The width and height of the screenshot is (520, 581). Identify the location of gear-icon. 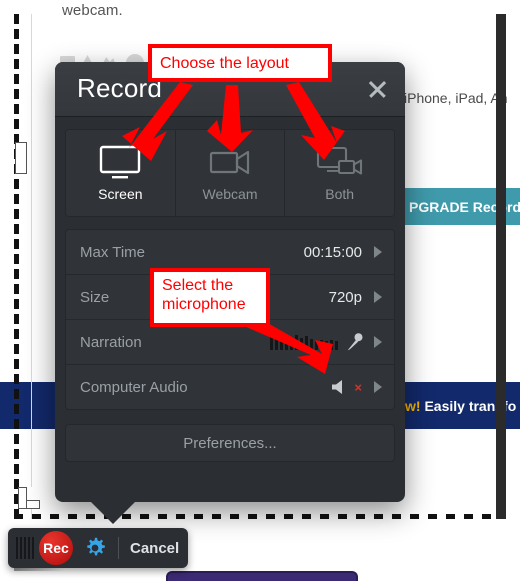
(95, 548).